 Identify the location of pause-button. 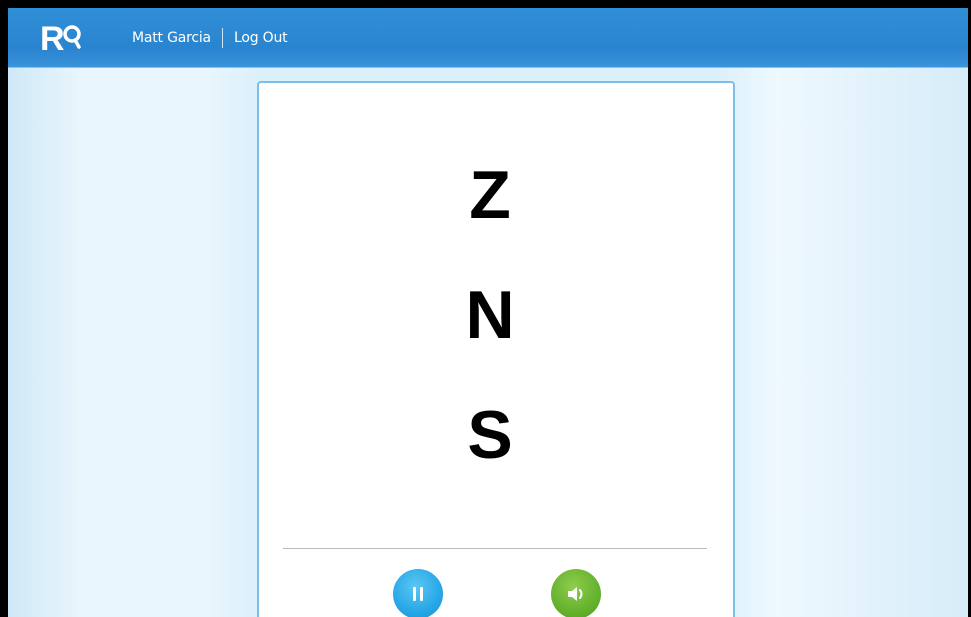
(418, 593).